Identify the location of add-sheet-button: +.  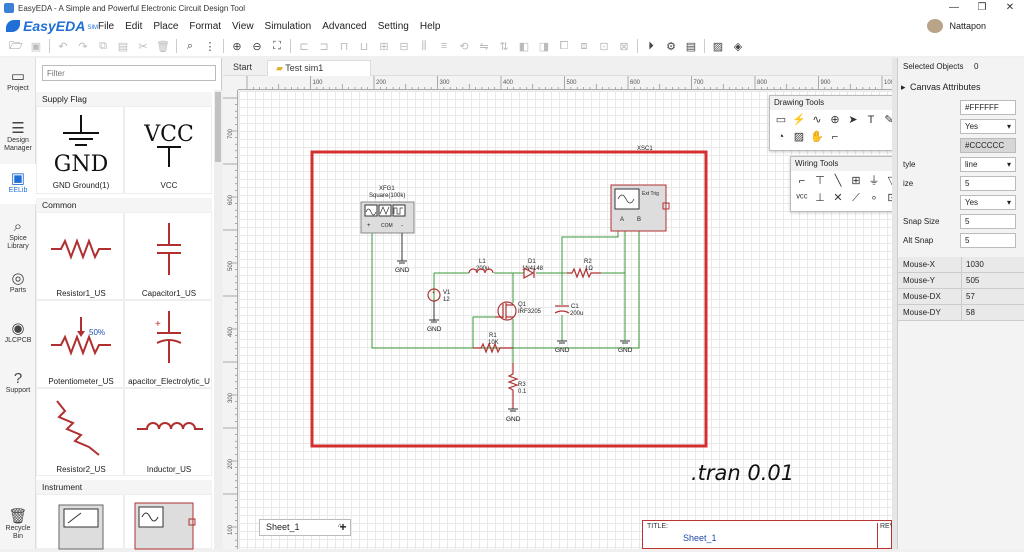
(343, 527).